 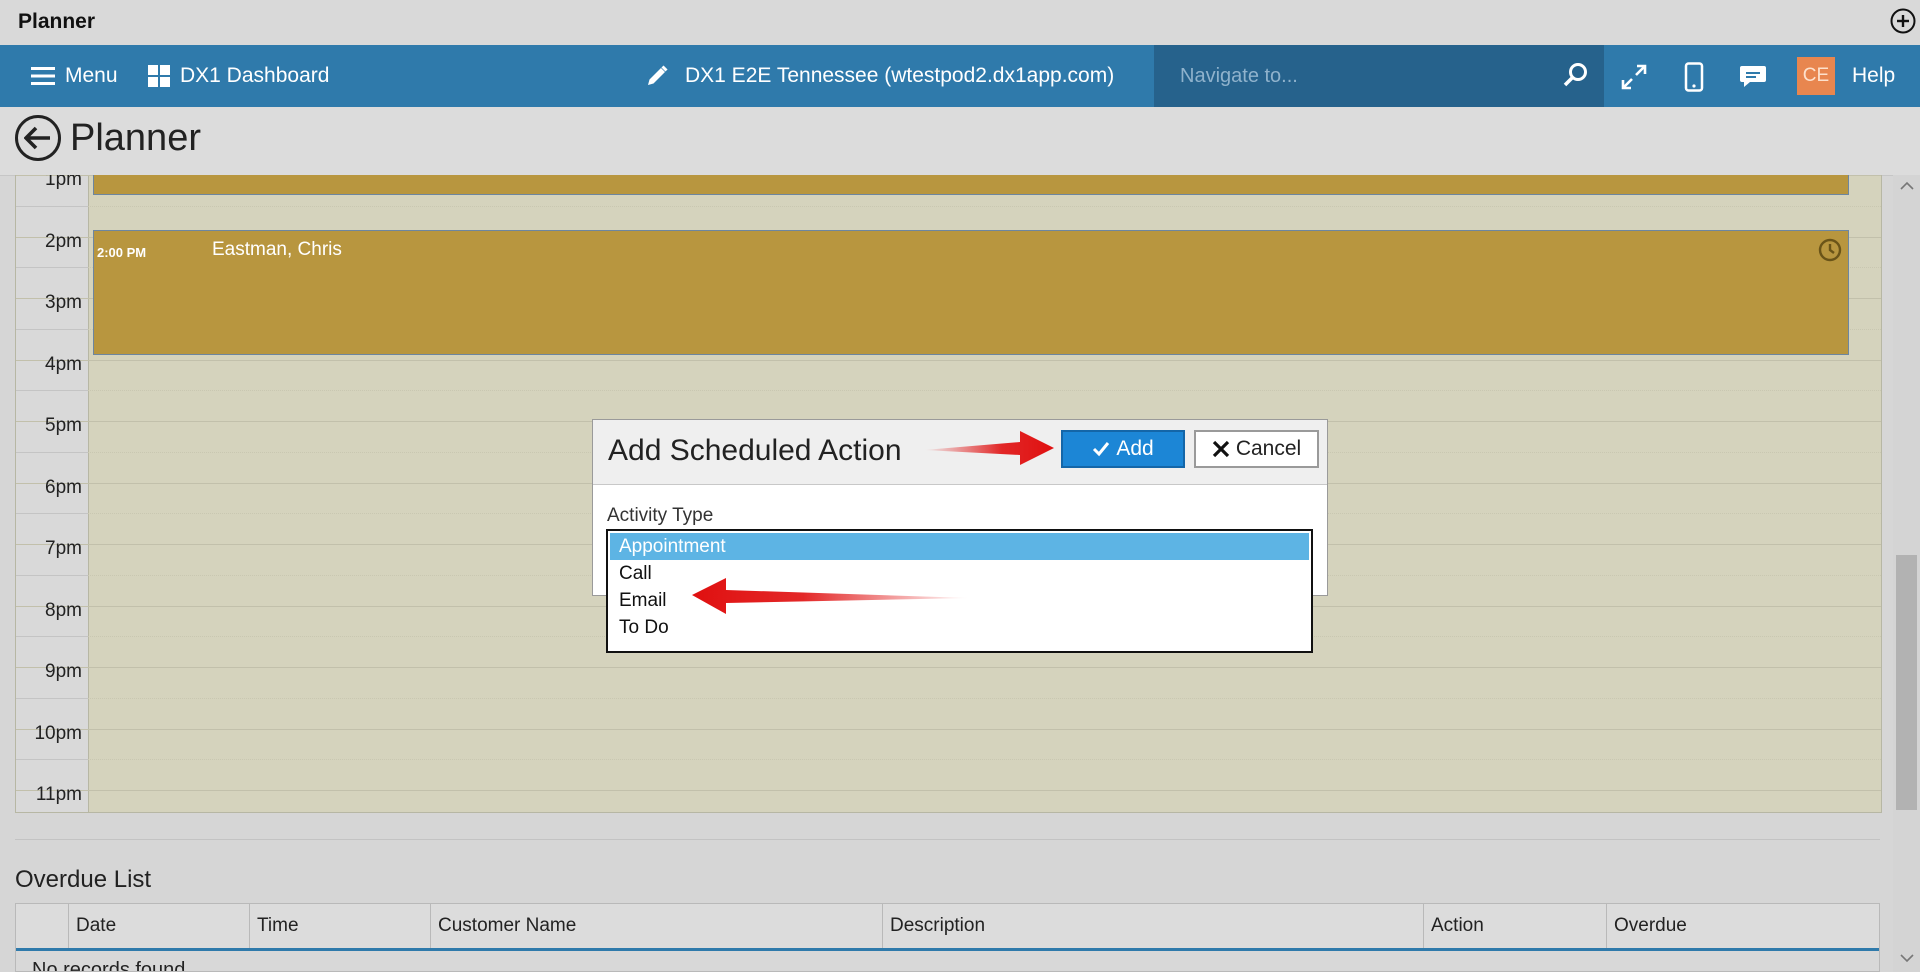 I want to click on menu-label: Menu, so click(x=91, y=75).